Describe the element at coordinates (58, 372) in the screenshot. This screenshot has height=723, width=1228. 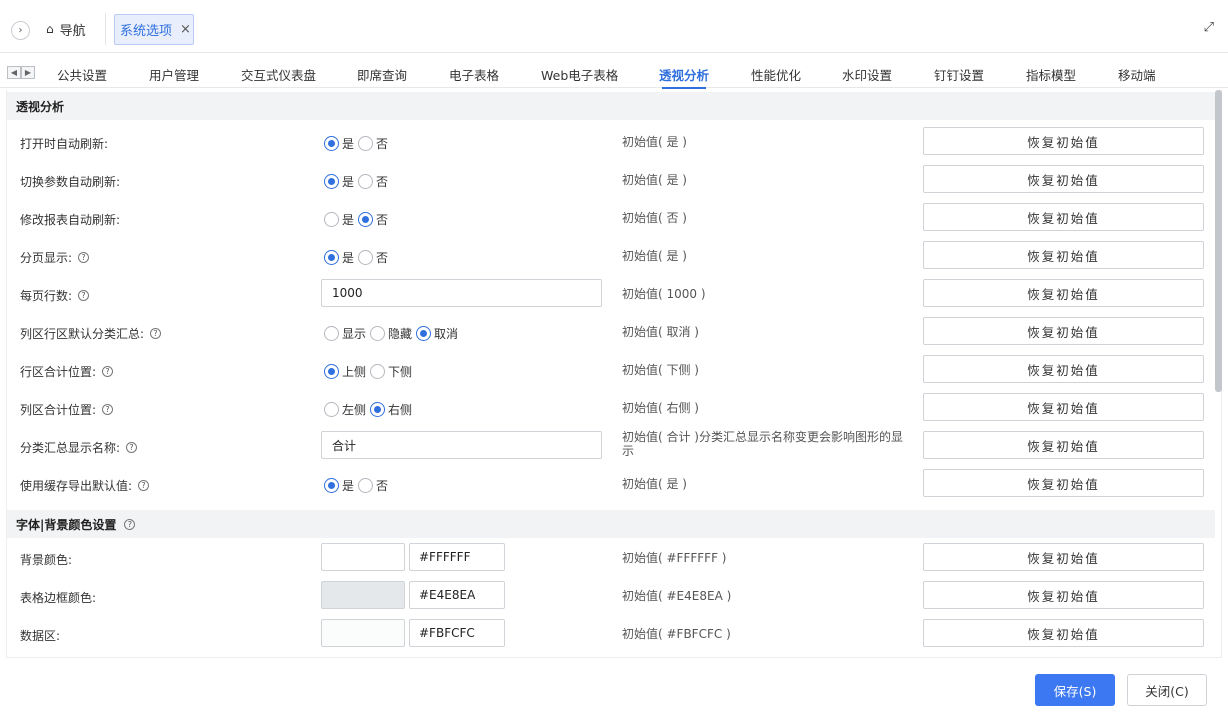
I see `setting-label-text: 行区合计位置:` at that location.